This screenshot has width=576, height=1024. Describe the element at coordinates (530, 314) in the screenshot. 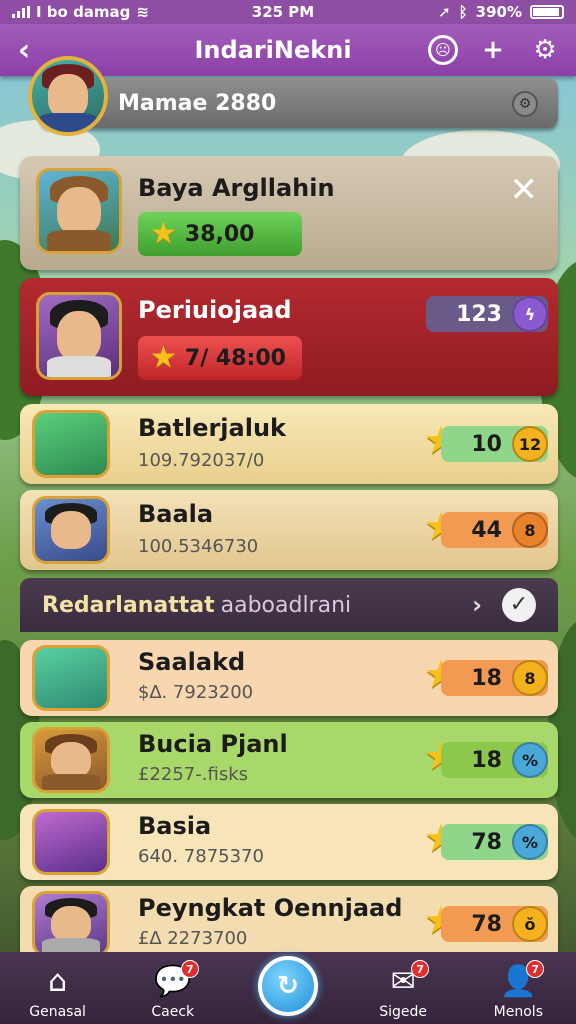

I see `lightning-icon: ϟ` at that location.